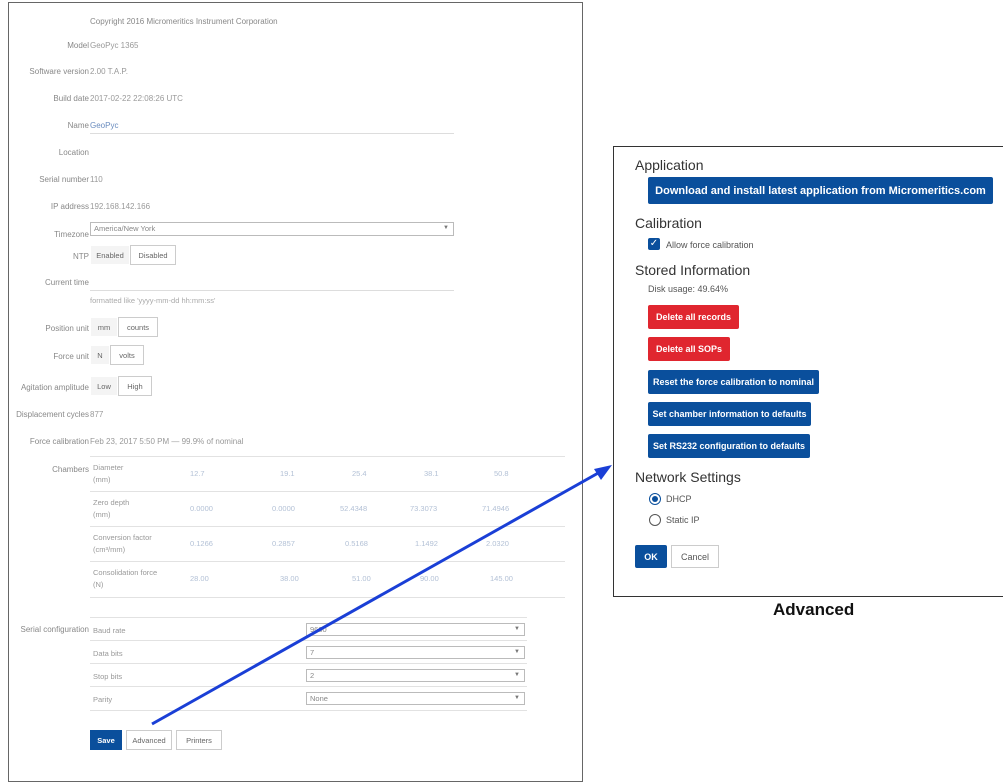 The image size is (1003, 782). Describe the element at coordinates (603, 472) in the screenshot. I see `arrow-head-icon` at that location.